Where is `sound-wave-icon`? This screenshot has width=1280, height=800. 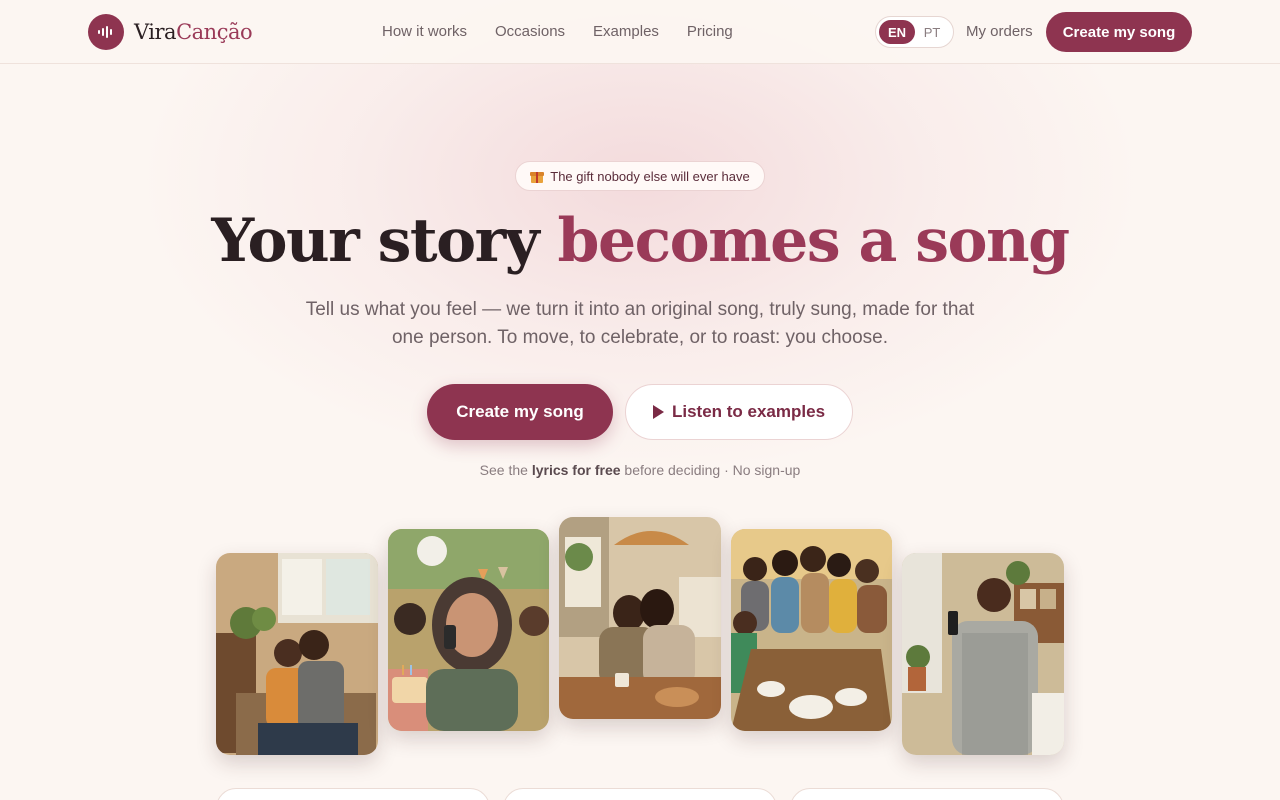 sound-wave-icon is located at coordinates (106, 32).